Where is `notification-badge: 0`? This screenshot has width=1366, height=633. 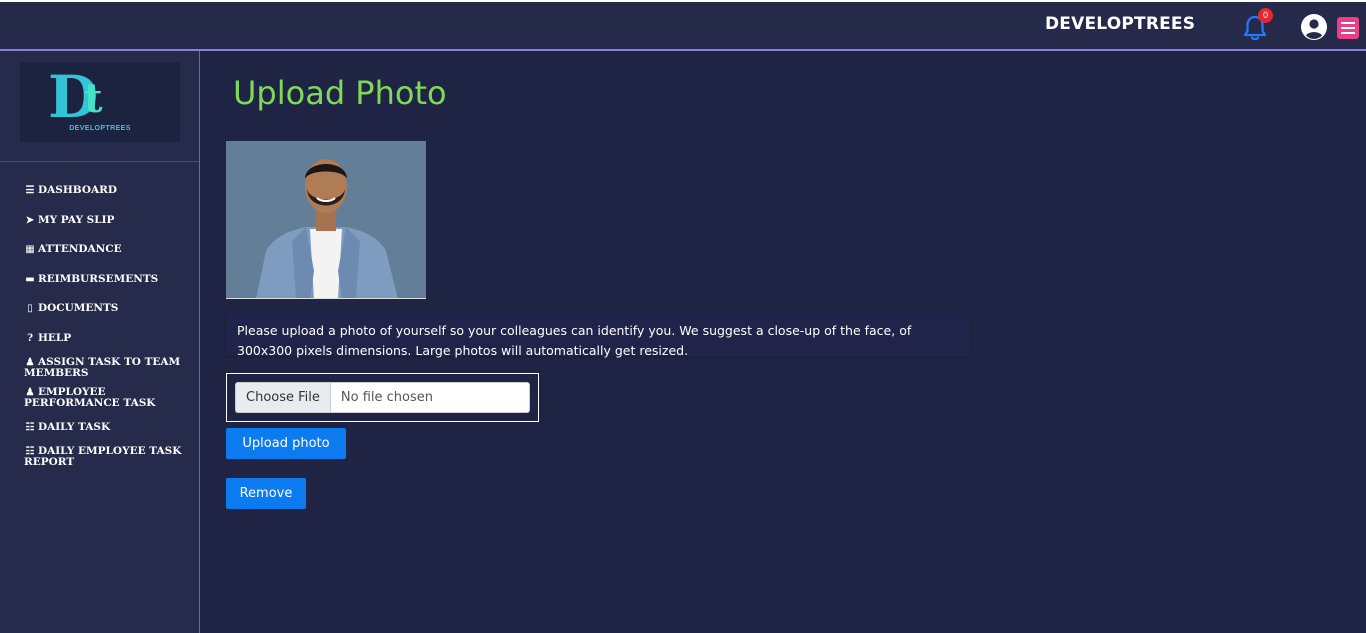
notification-badge: 0 is located at coordinates (1265, 15).